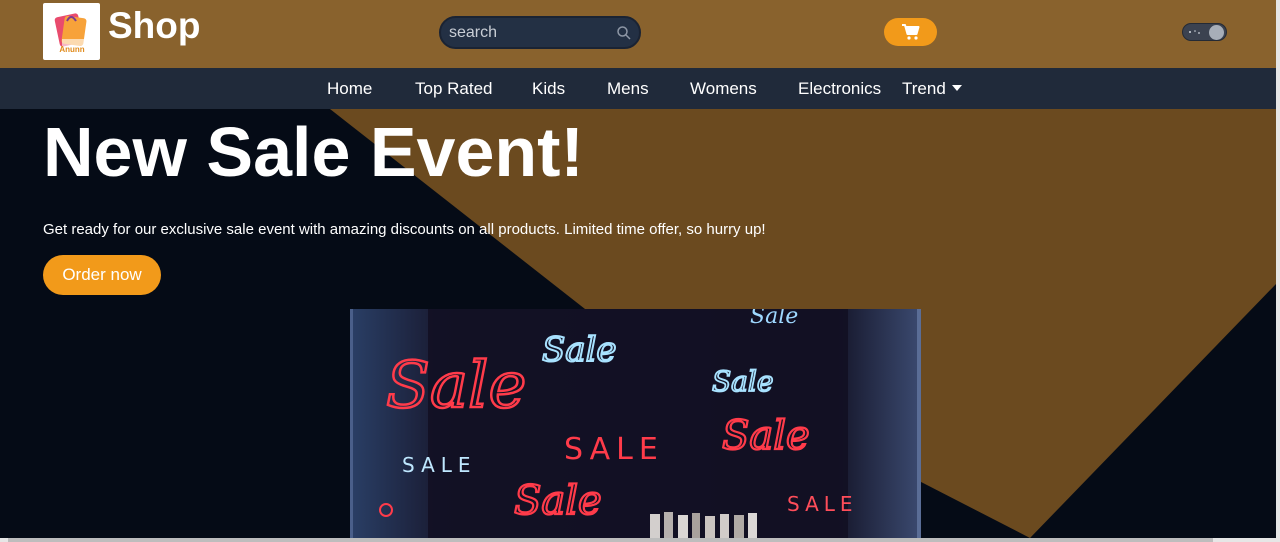 The width and height of the screenshot is (1280, 542). Describe the element at coordinates (924, 88) in the screenshot. I see `nav-item-trend-label: Trend` at that location.